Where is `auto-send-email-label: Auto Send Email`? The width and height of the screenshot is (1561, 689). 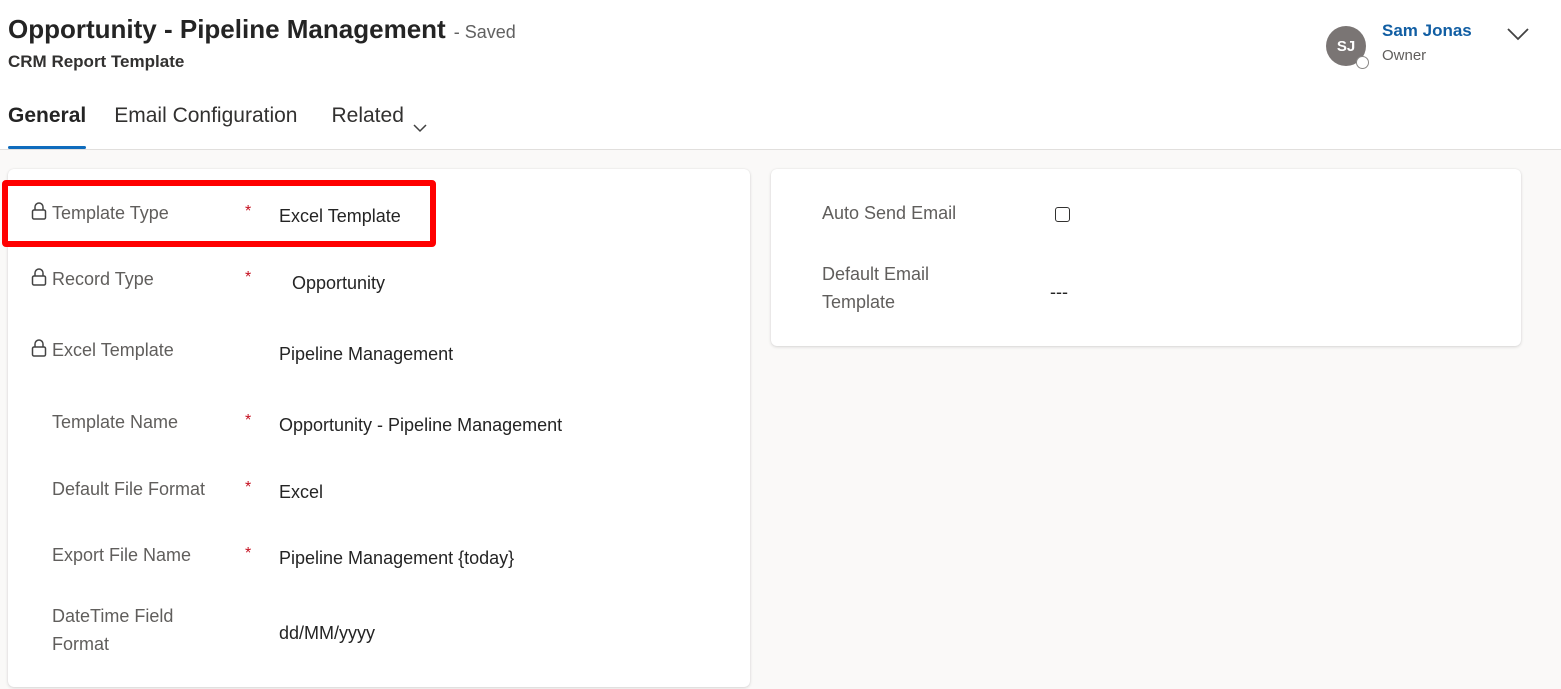 auto-send-email-label: Auto Send Email is located at coordinates (889, 213).